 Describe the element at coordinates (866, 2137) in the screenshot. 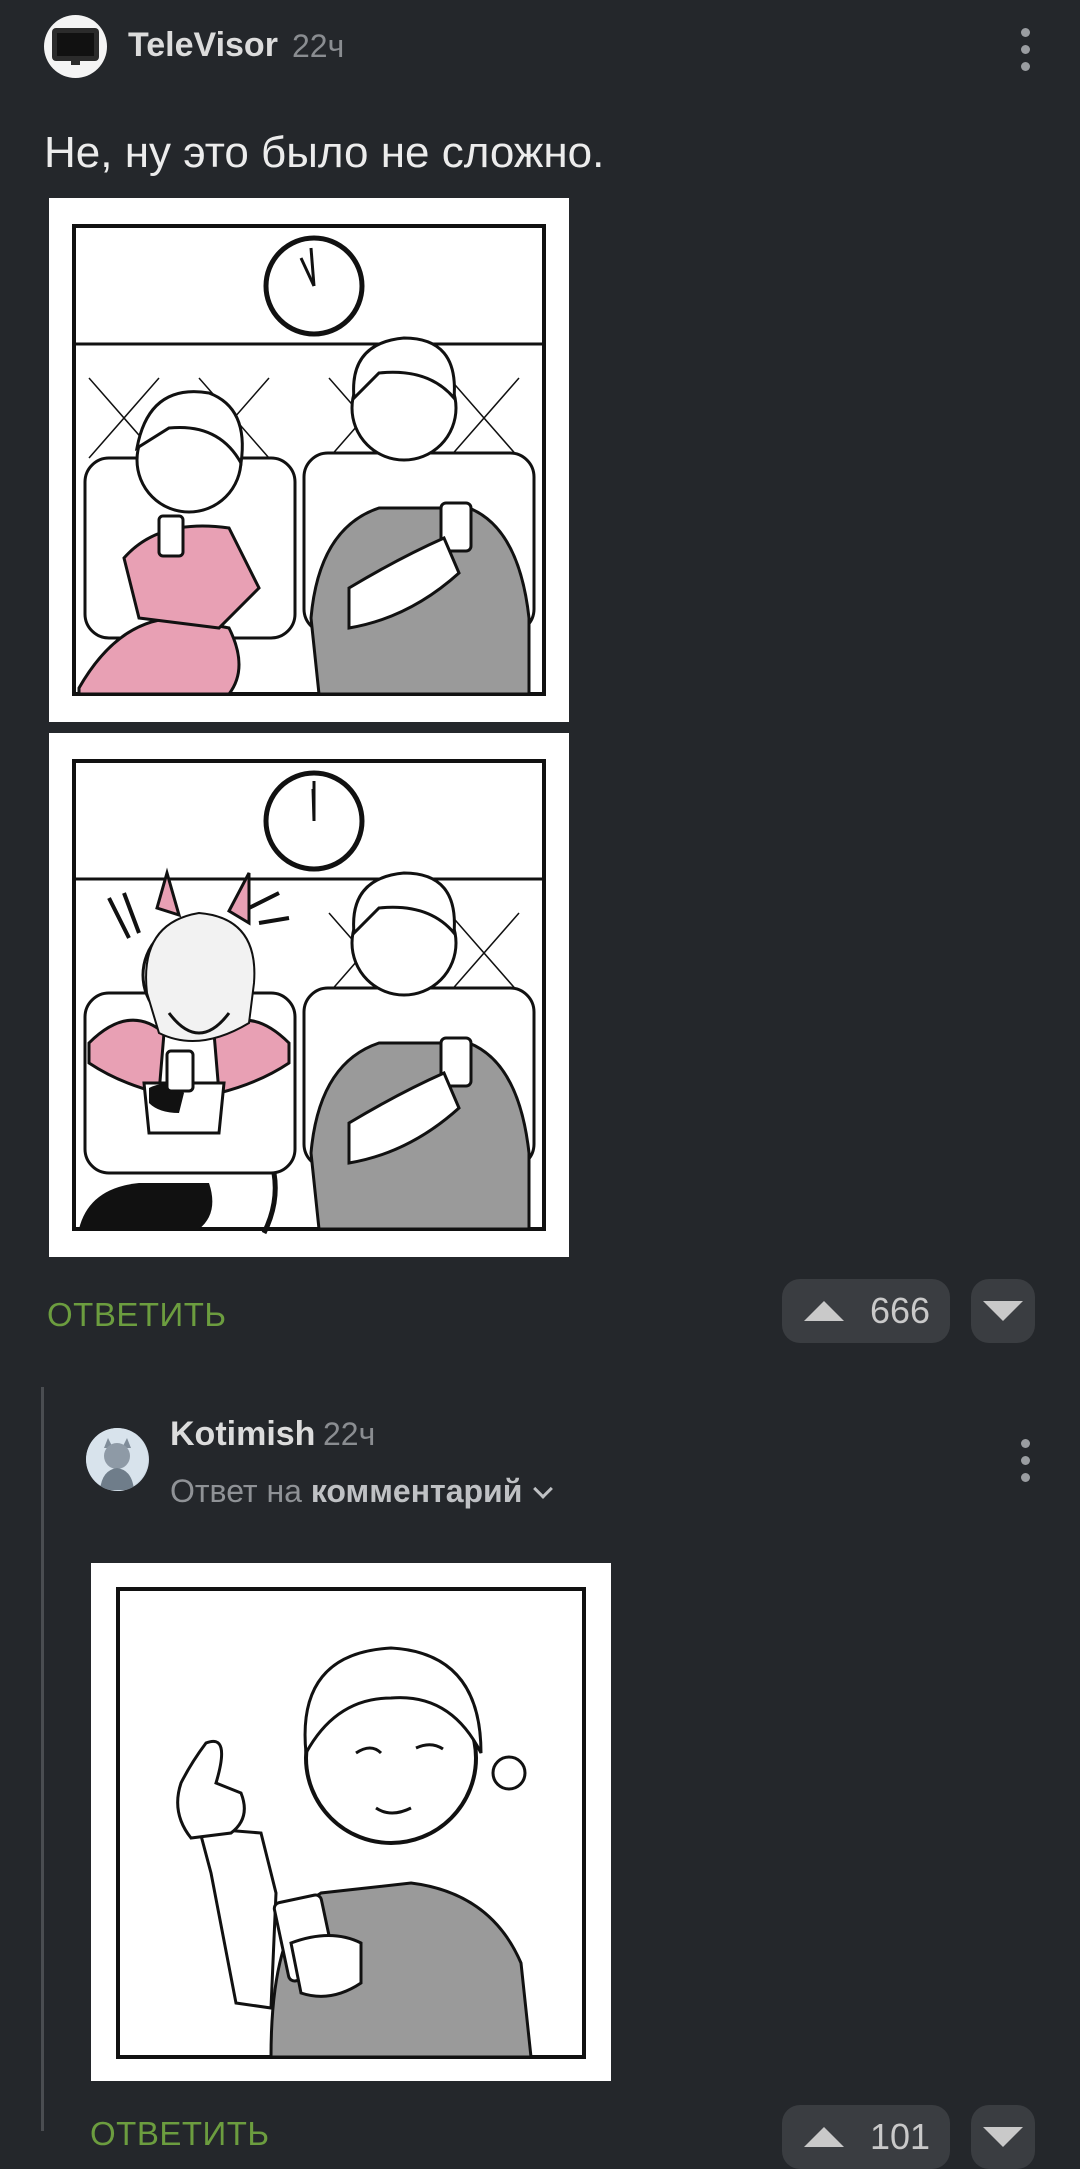

I see `reply-upvote-button: 101` at that location.